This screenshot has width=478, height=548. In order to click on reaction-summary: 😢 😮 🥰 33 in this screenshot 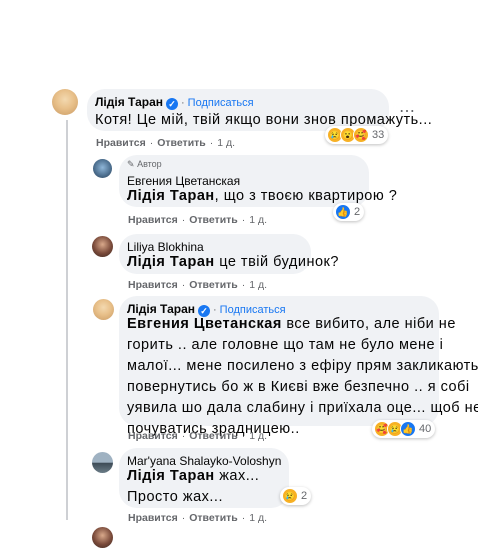, I will do `click(357, 135)`.